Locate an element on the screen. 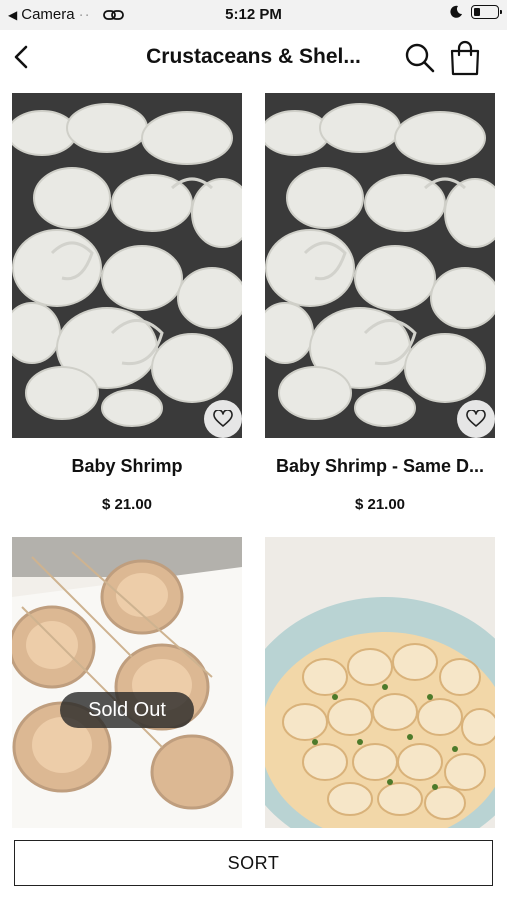 The image size is (507, 900). product-card: Sold Out is located at coordinates (127, 683).